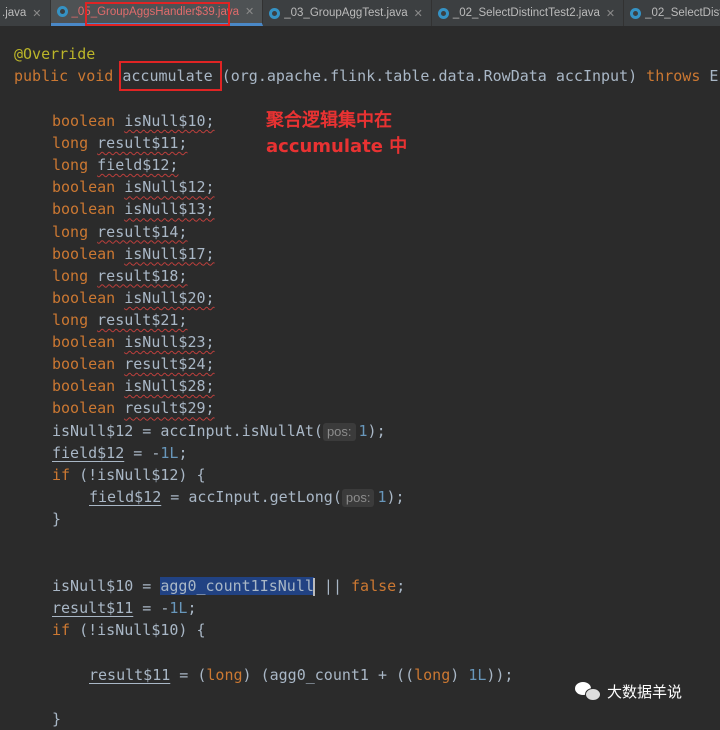  I want to click on watermark-text: 大数据羊说, so click(645, 691).